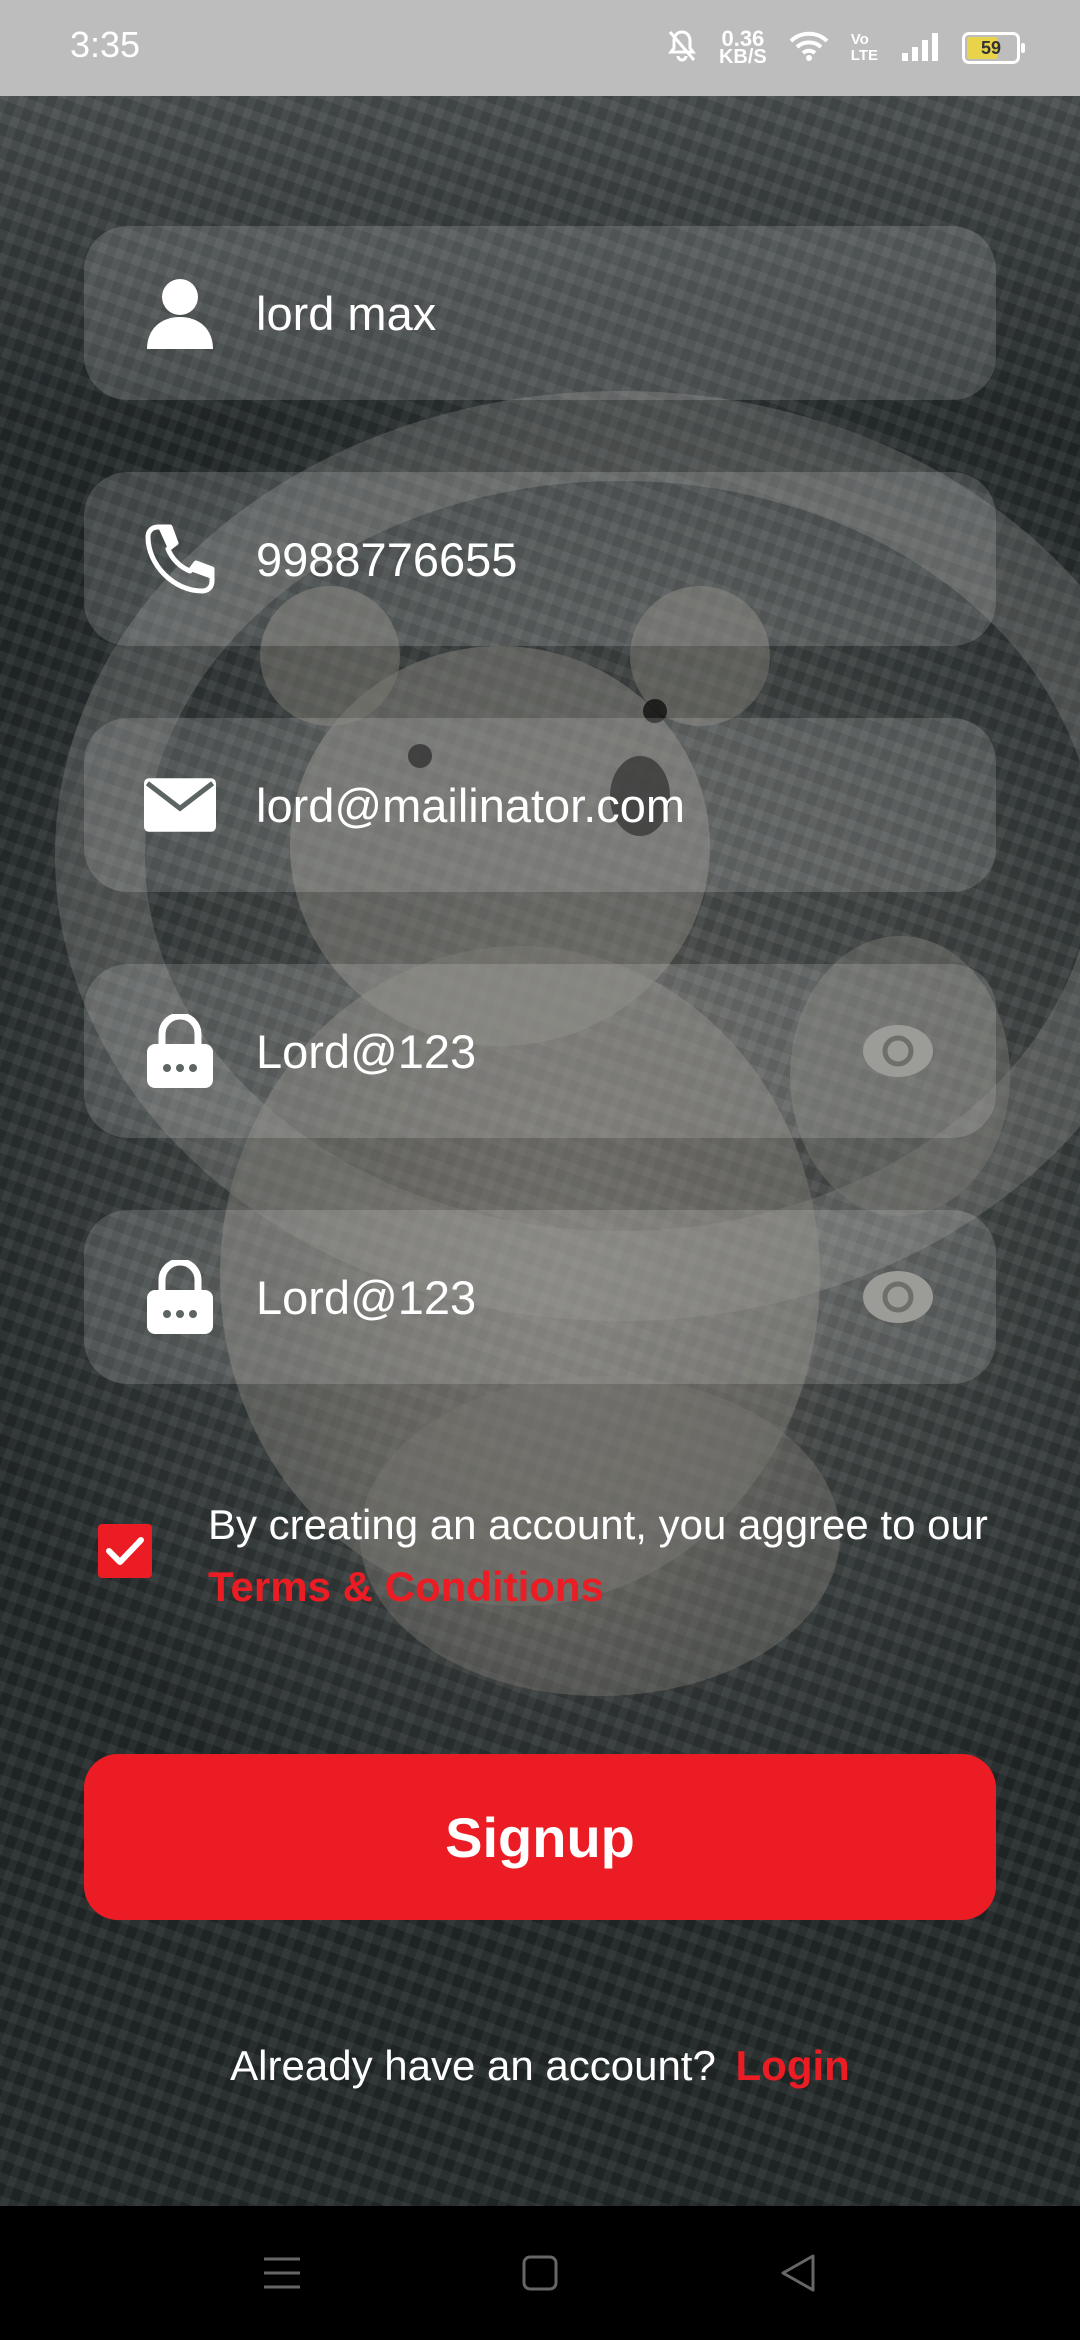  I want to click on signup-button: Signup, so click(540, 1837).